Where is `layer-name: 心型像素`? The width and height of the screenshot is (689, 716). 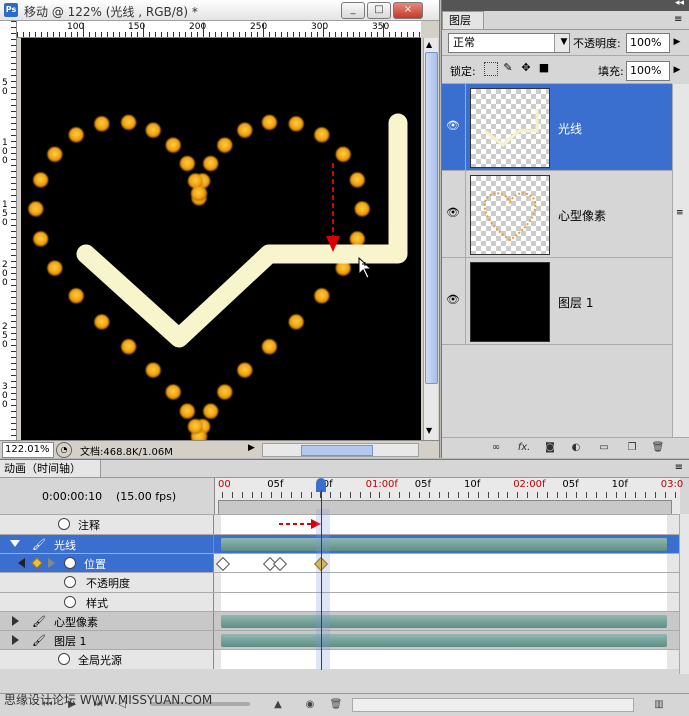 layer-name: 心型像素 is located at coordinates (582, 215).